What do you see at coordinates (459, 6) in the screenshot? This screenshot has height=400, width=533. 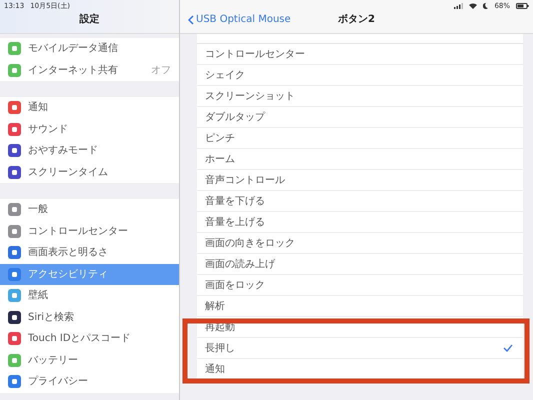 I see `signal-icon` at bounding box center [459, 6].